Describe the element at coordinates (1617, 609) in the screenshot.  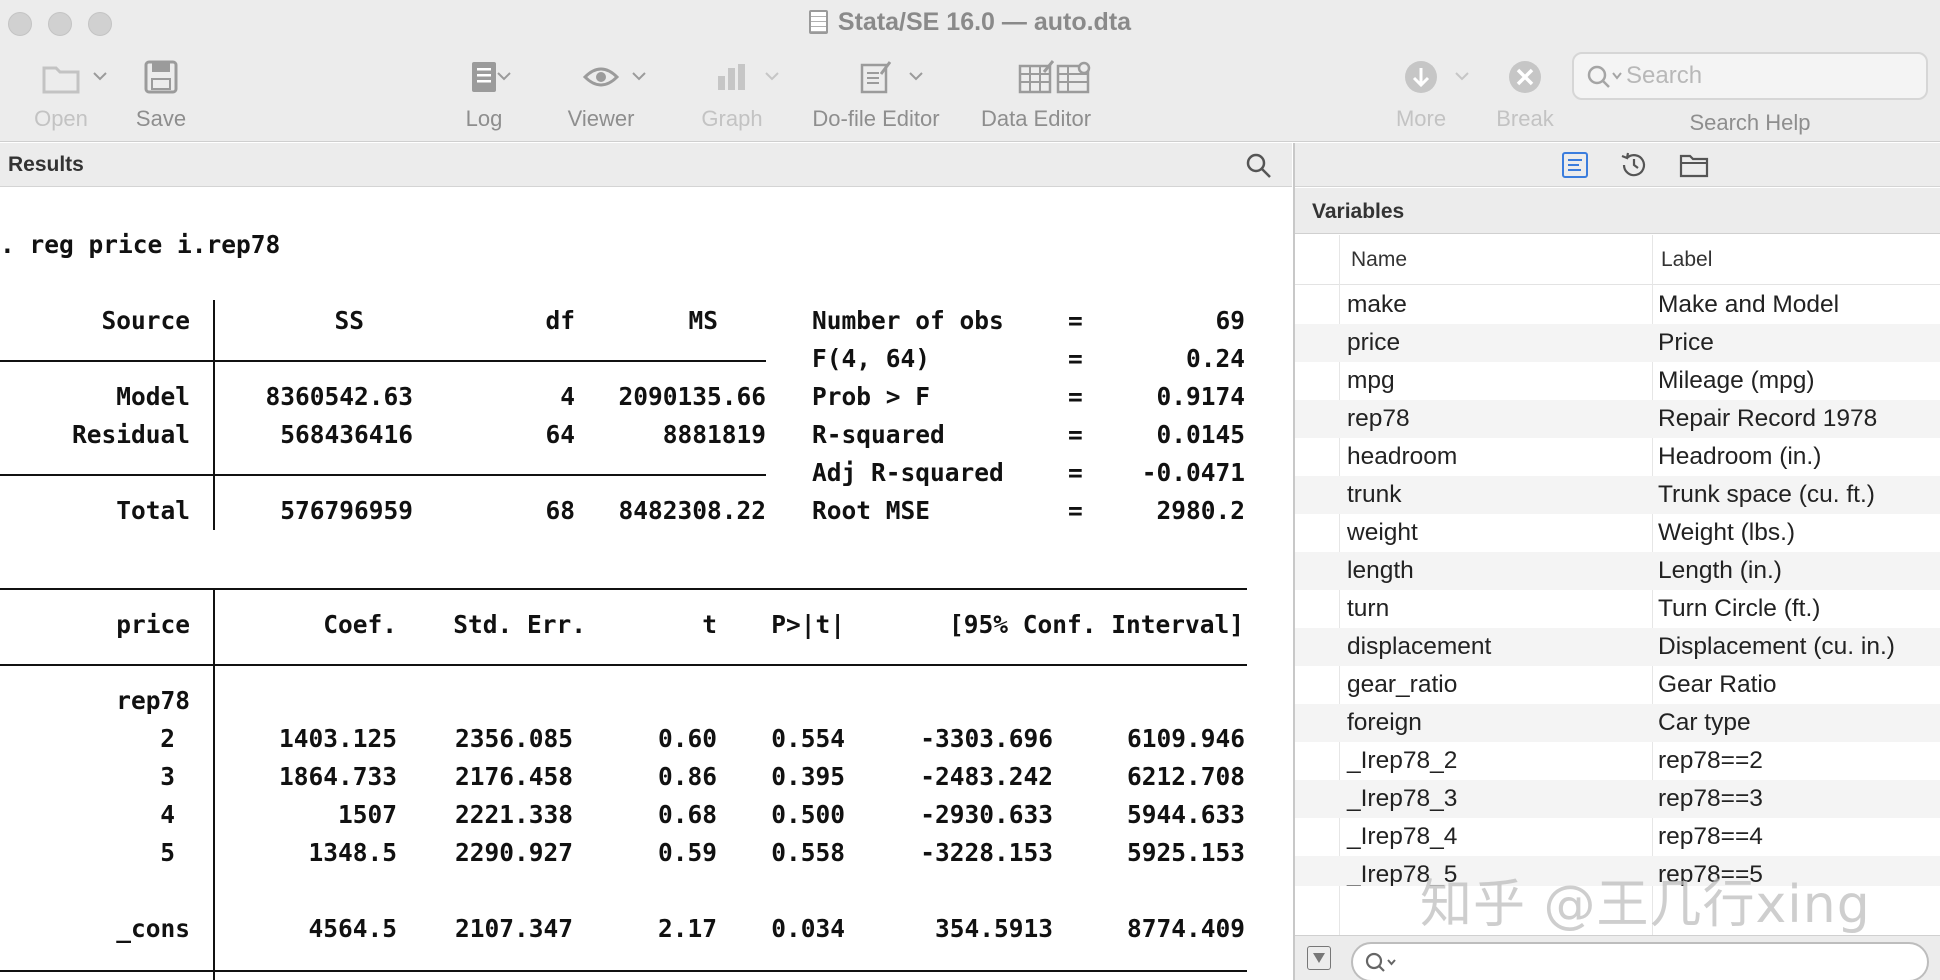
I see `variable-row: turn Turn Circle (ft.)` at that location.